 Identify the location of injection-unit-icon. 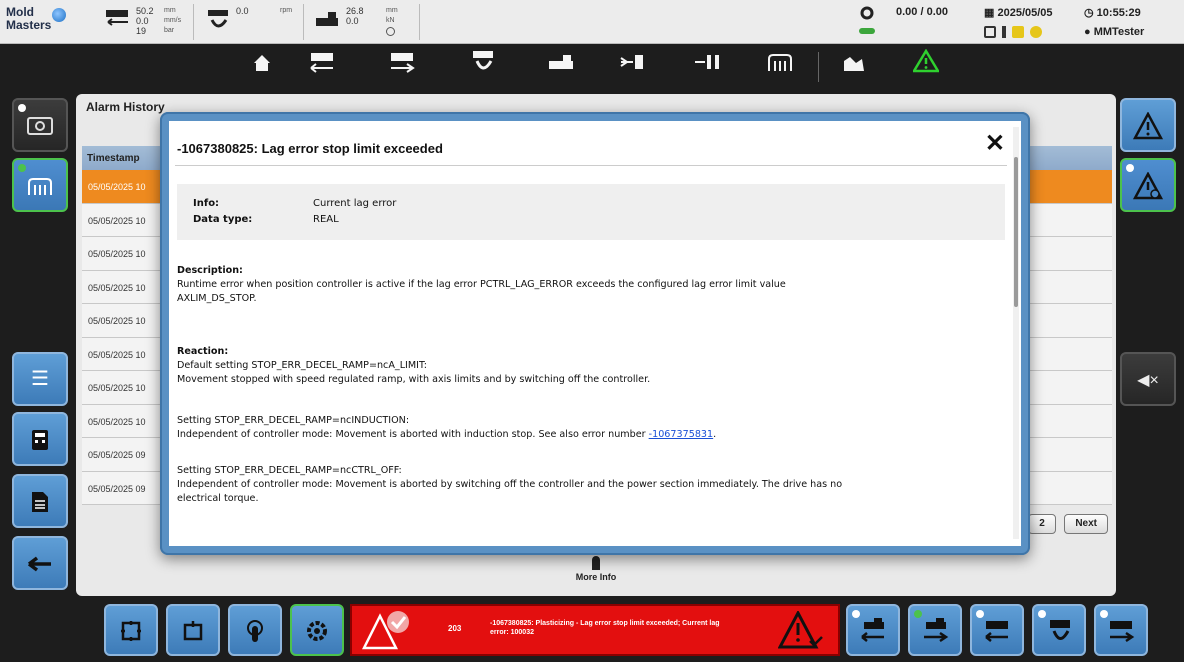
(402, 67).